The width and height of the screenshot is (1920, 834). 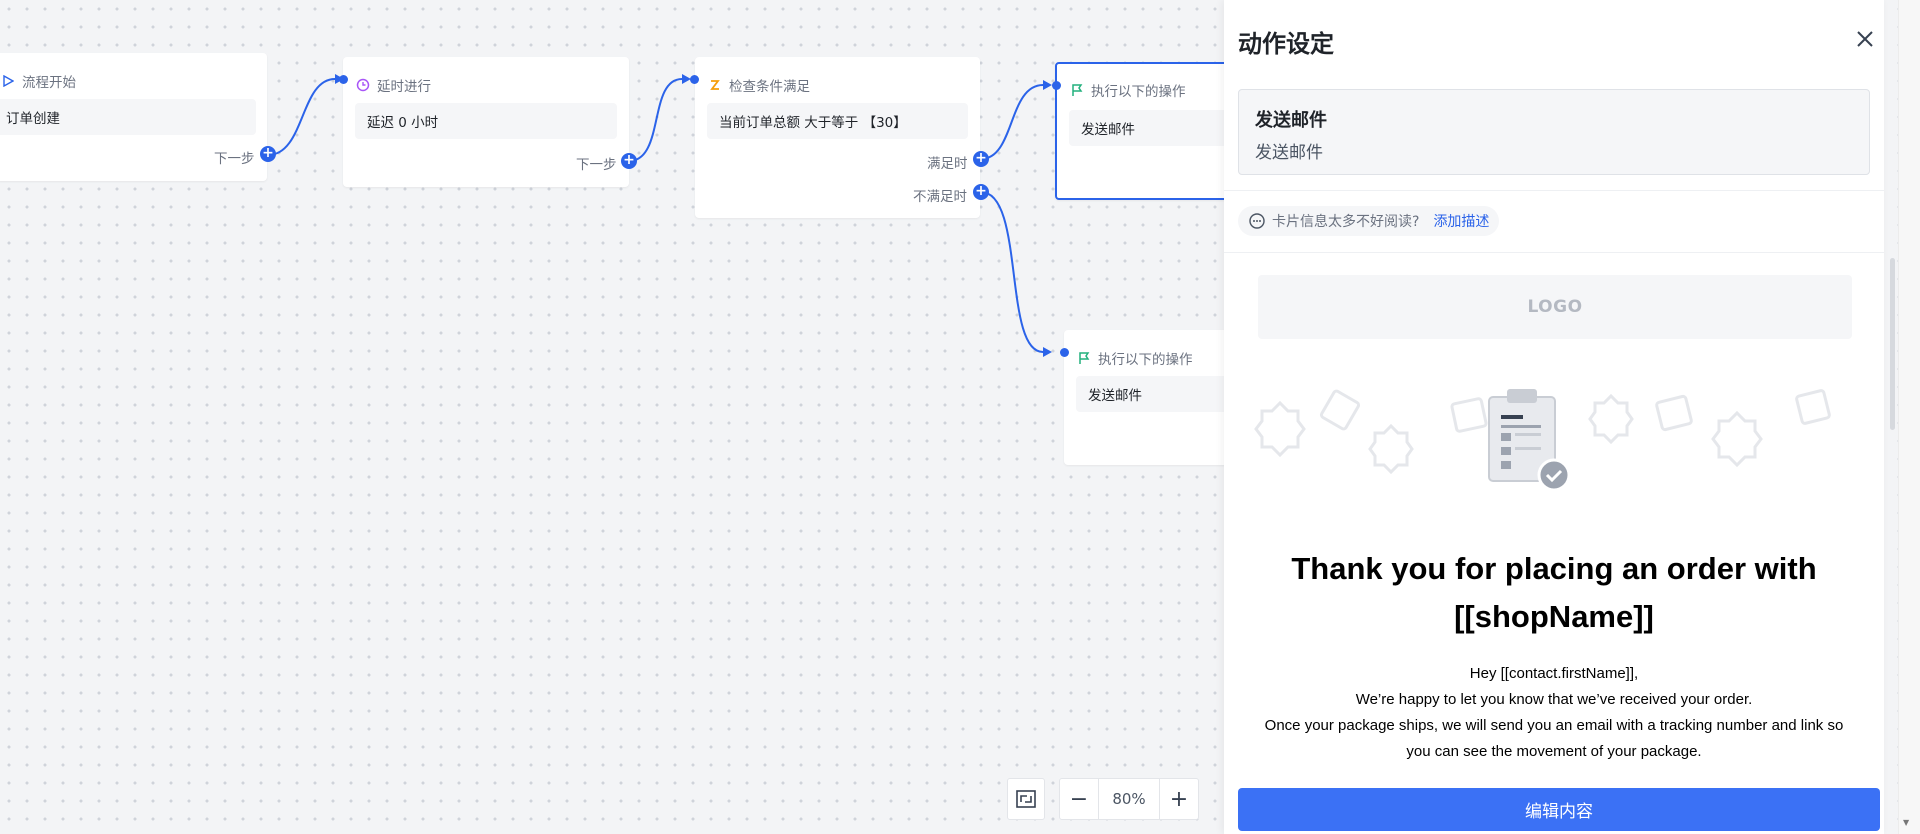 What do you see at coordinates (1554, 616) in the screenshot?
I see `email-heading-line: [[shopName]]` at bounding box center [1554, 616].